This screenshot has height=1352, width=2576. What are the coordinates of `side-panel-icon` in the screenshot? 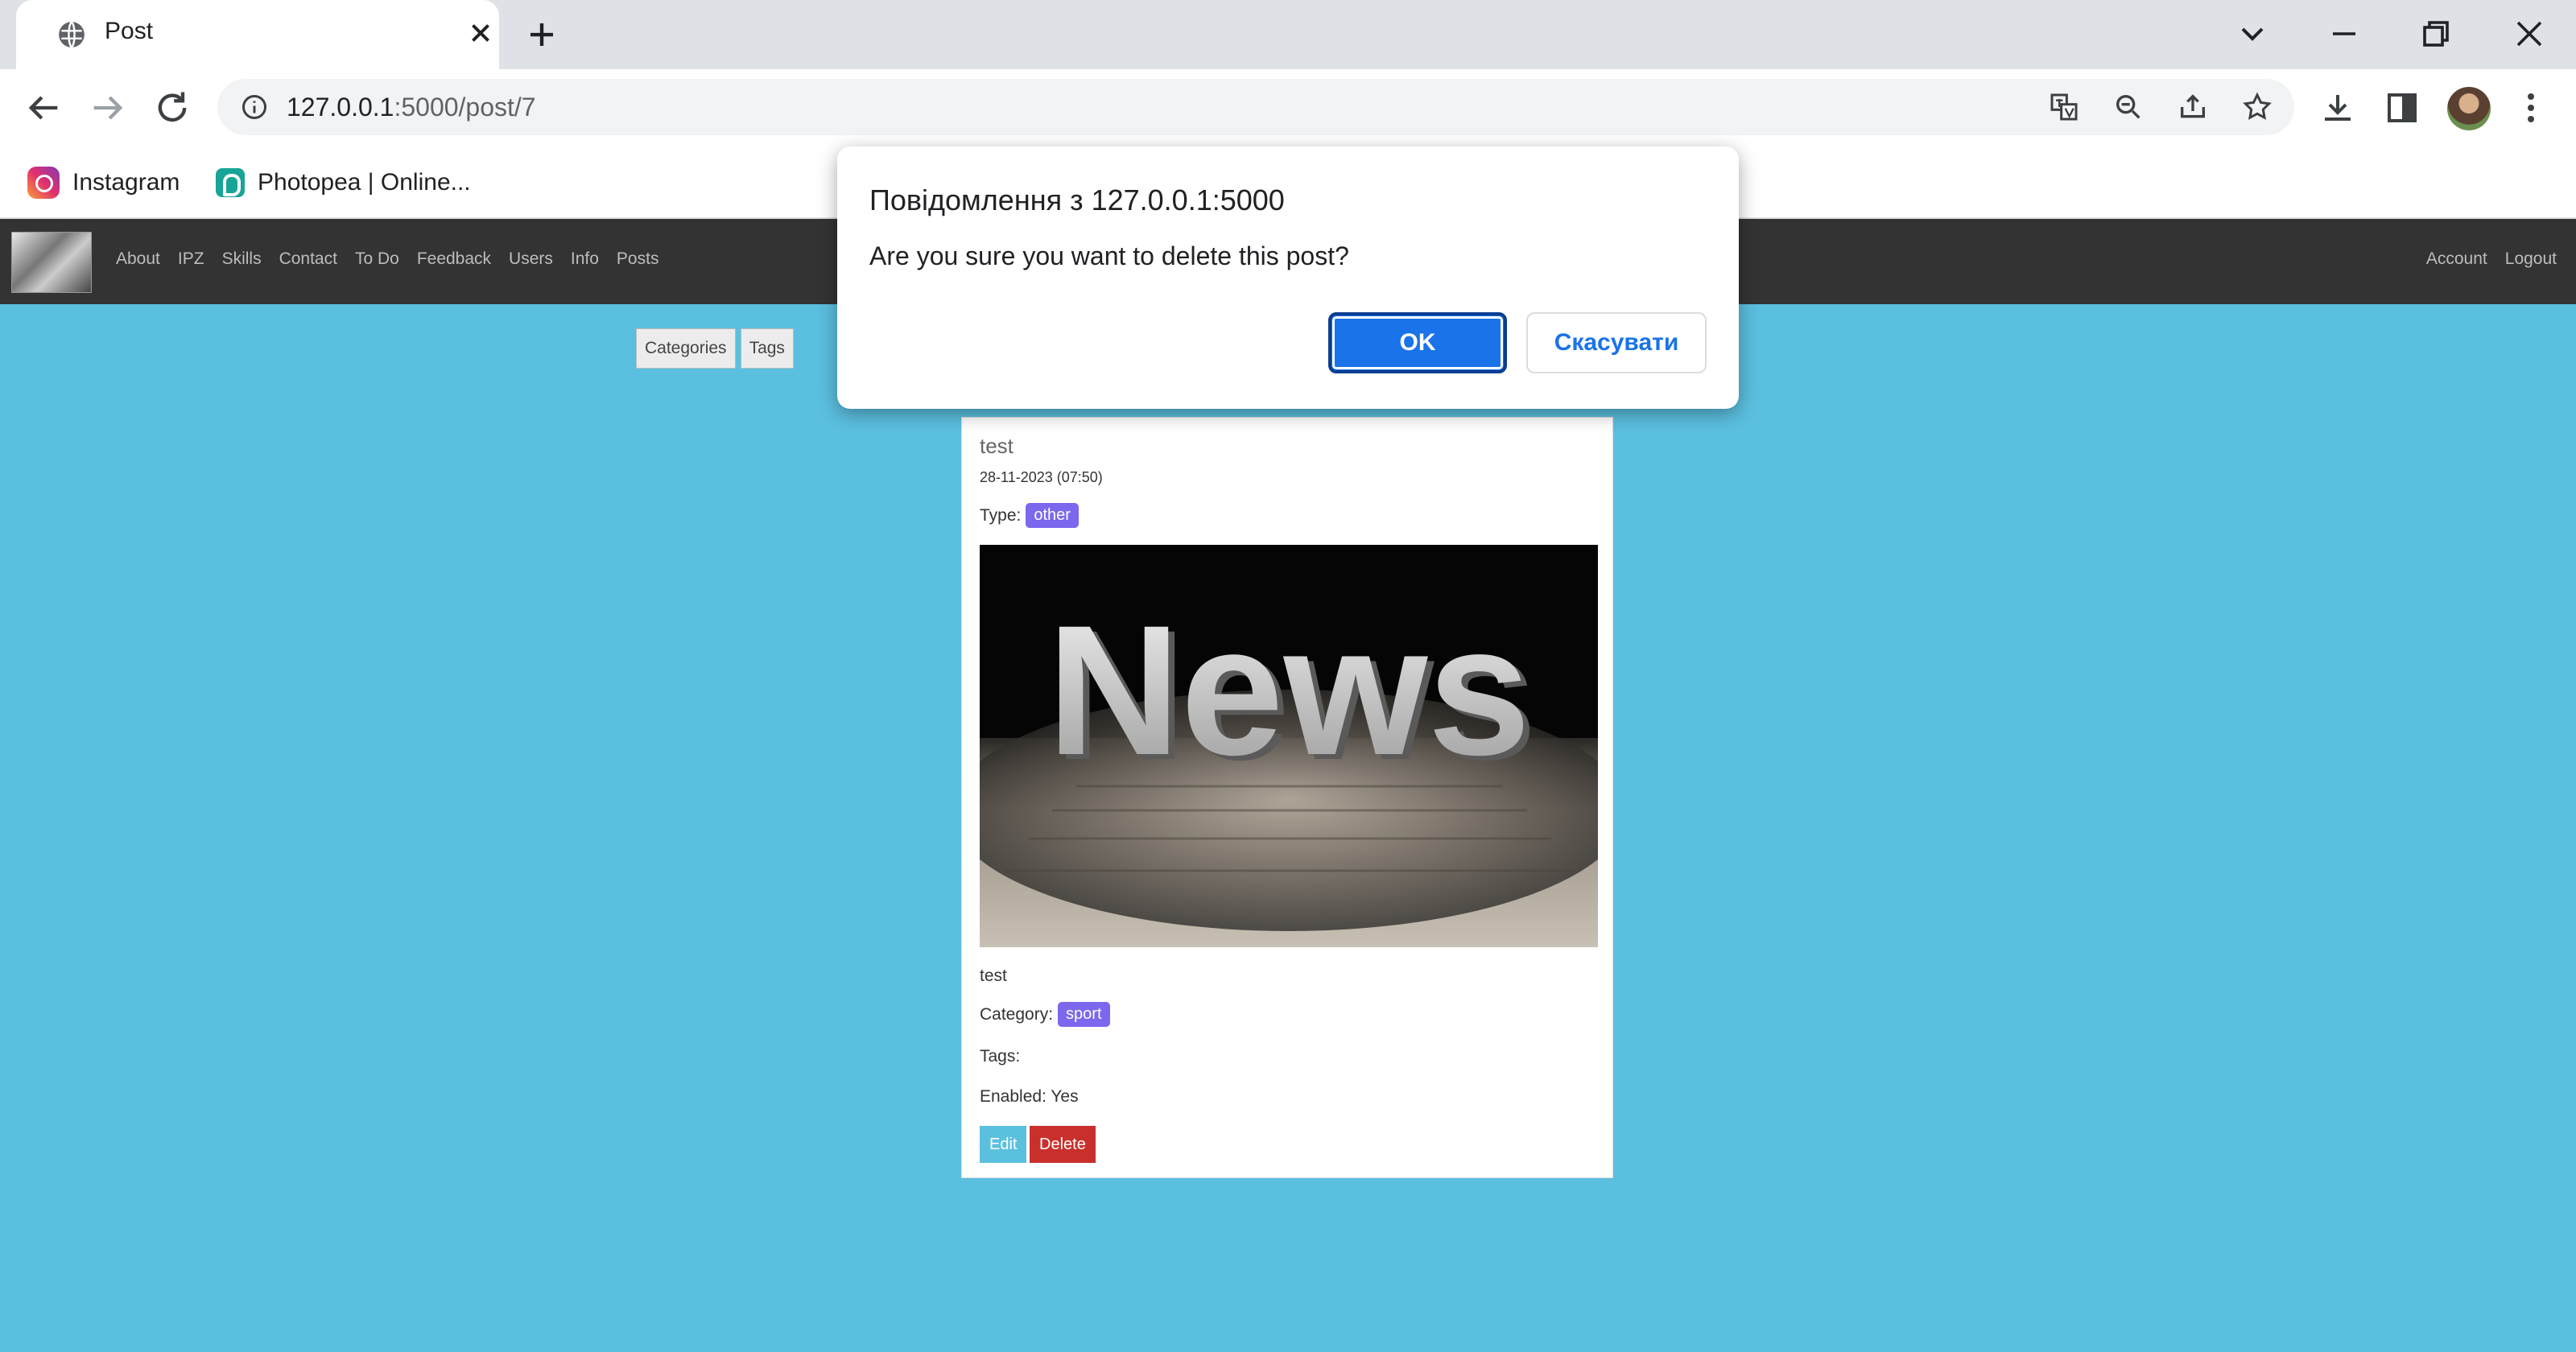 It's located at (2402, 108).